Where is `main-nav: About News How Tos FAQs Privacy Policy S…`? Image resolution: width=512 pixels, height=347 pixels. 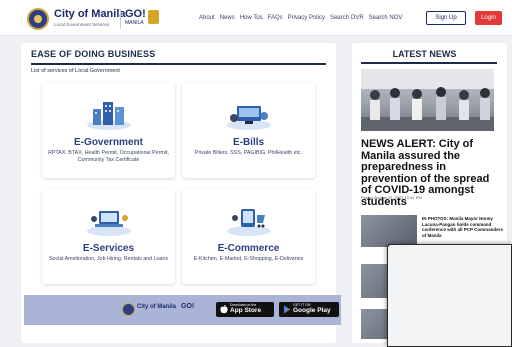 main-nav: About News How Tos FAQs Privacy Policy S… is located at coordinates (300, 18).